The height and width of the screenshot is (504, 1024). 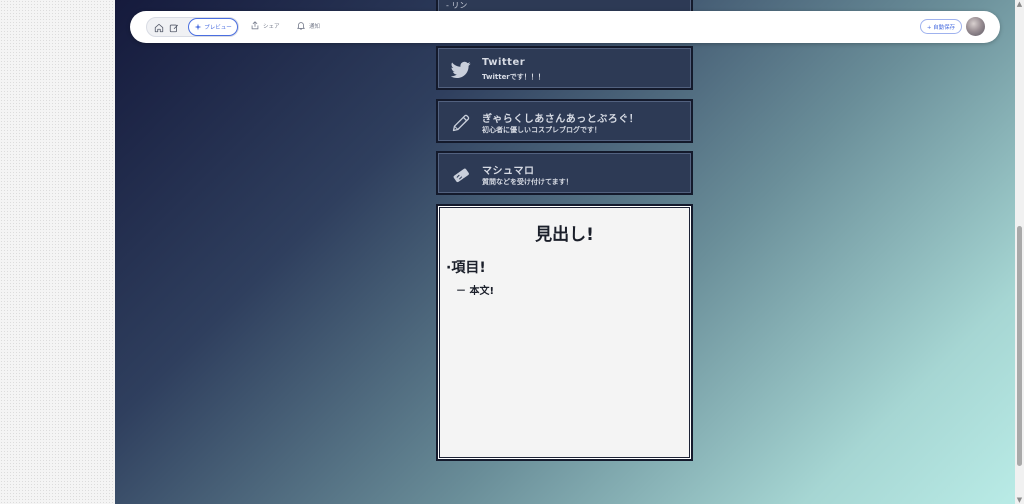 I want to click on preview-button: プレビュー, so click(x=213, y=27).